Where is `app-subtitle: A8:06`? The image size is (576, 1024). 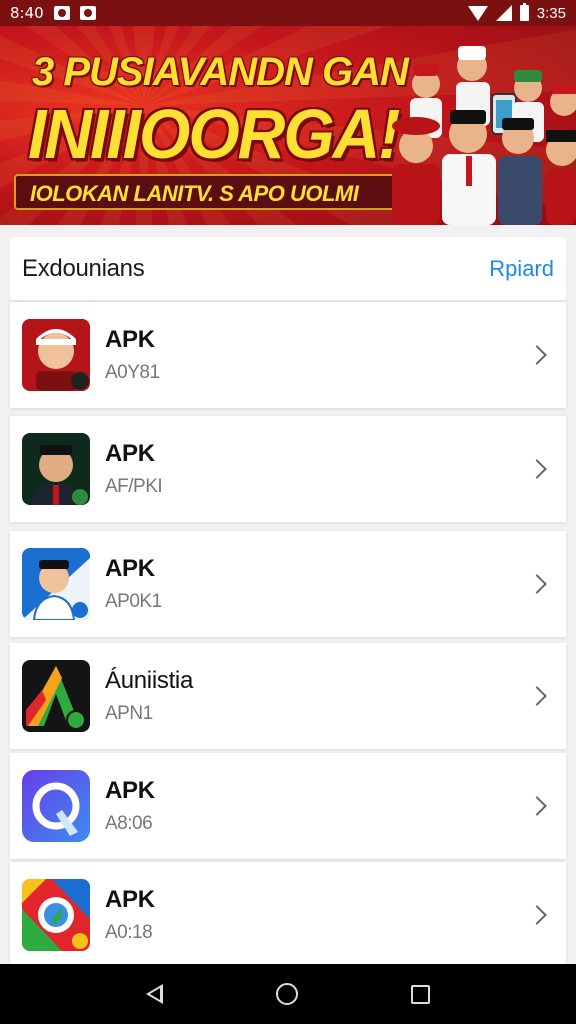 app-subtitle: A8:06 is located at coordinates (129, 823).